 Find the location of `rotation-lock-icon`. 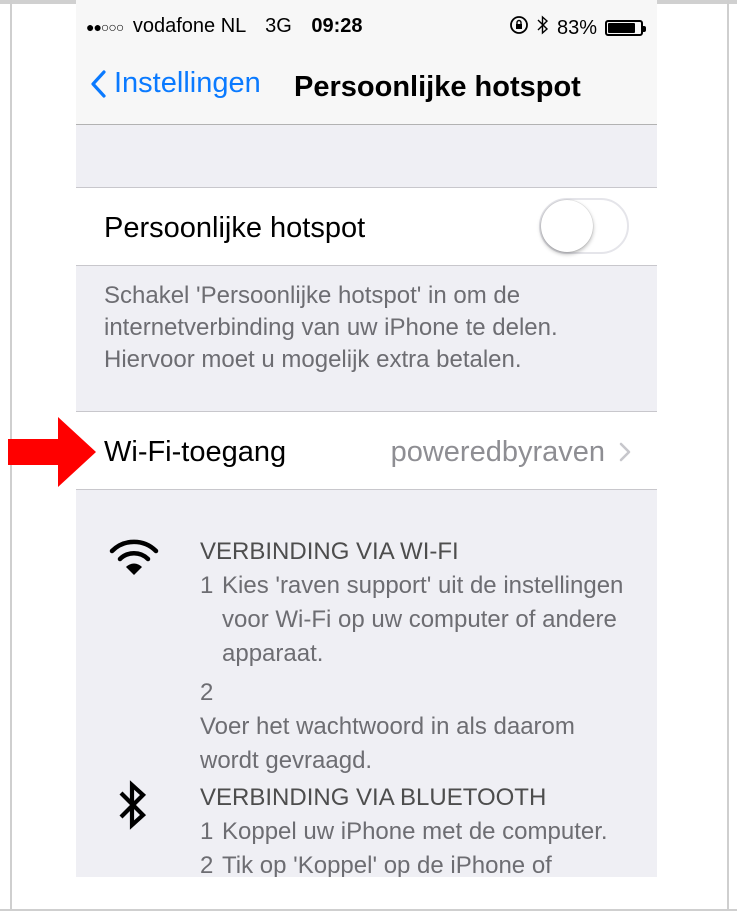

rotation-lock-icon is located at coordinates (519, 28).